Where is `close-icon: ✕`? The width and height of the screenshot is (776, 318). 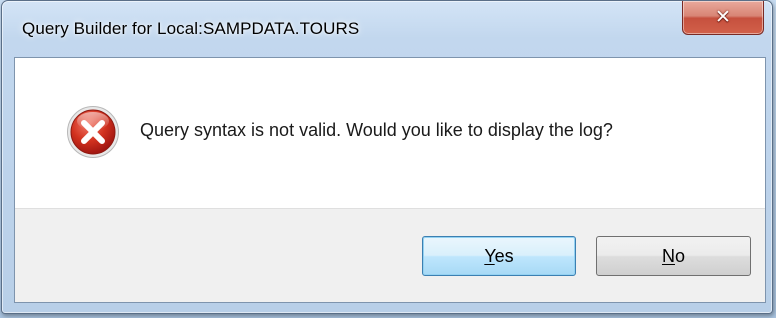 close-icon: ✕ is located at coordinates (723, 17).